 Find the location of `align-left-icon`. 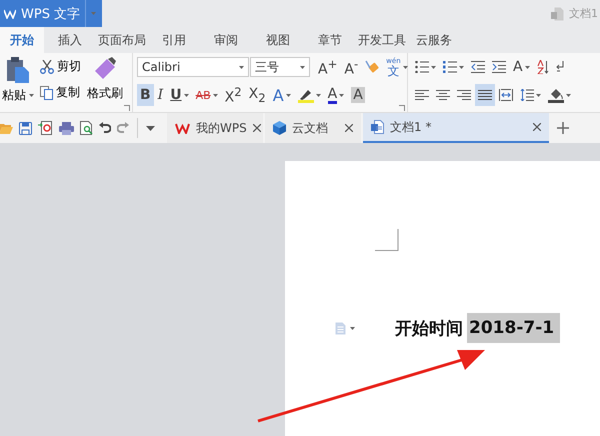

align-left-icon is located at coordinates (422, 95).